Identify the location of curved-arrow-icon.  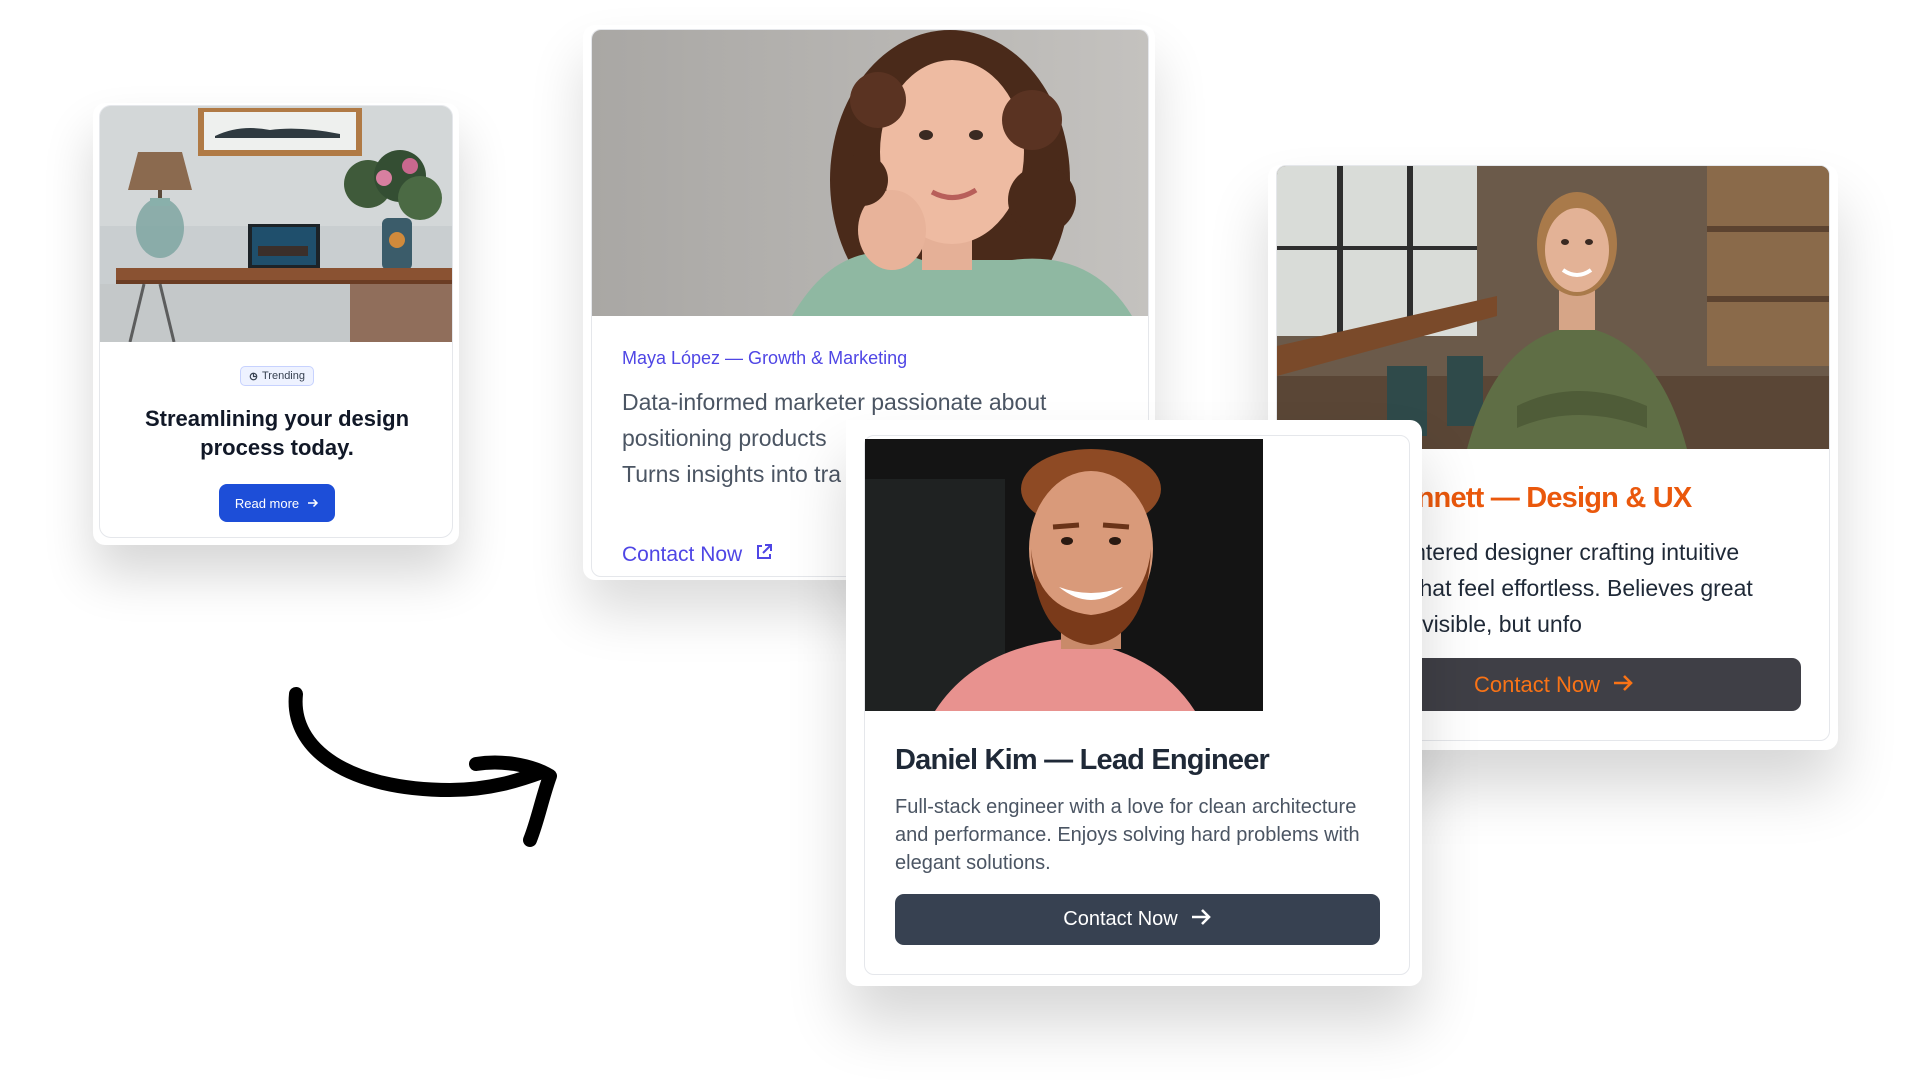
(422, 767).